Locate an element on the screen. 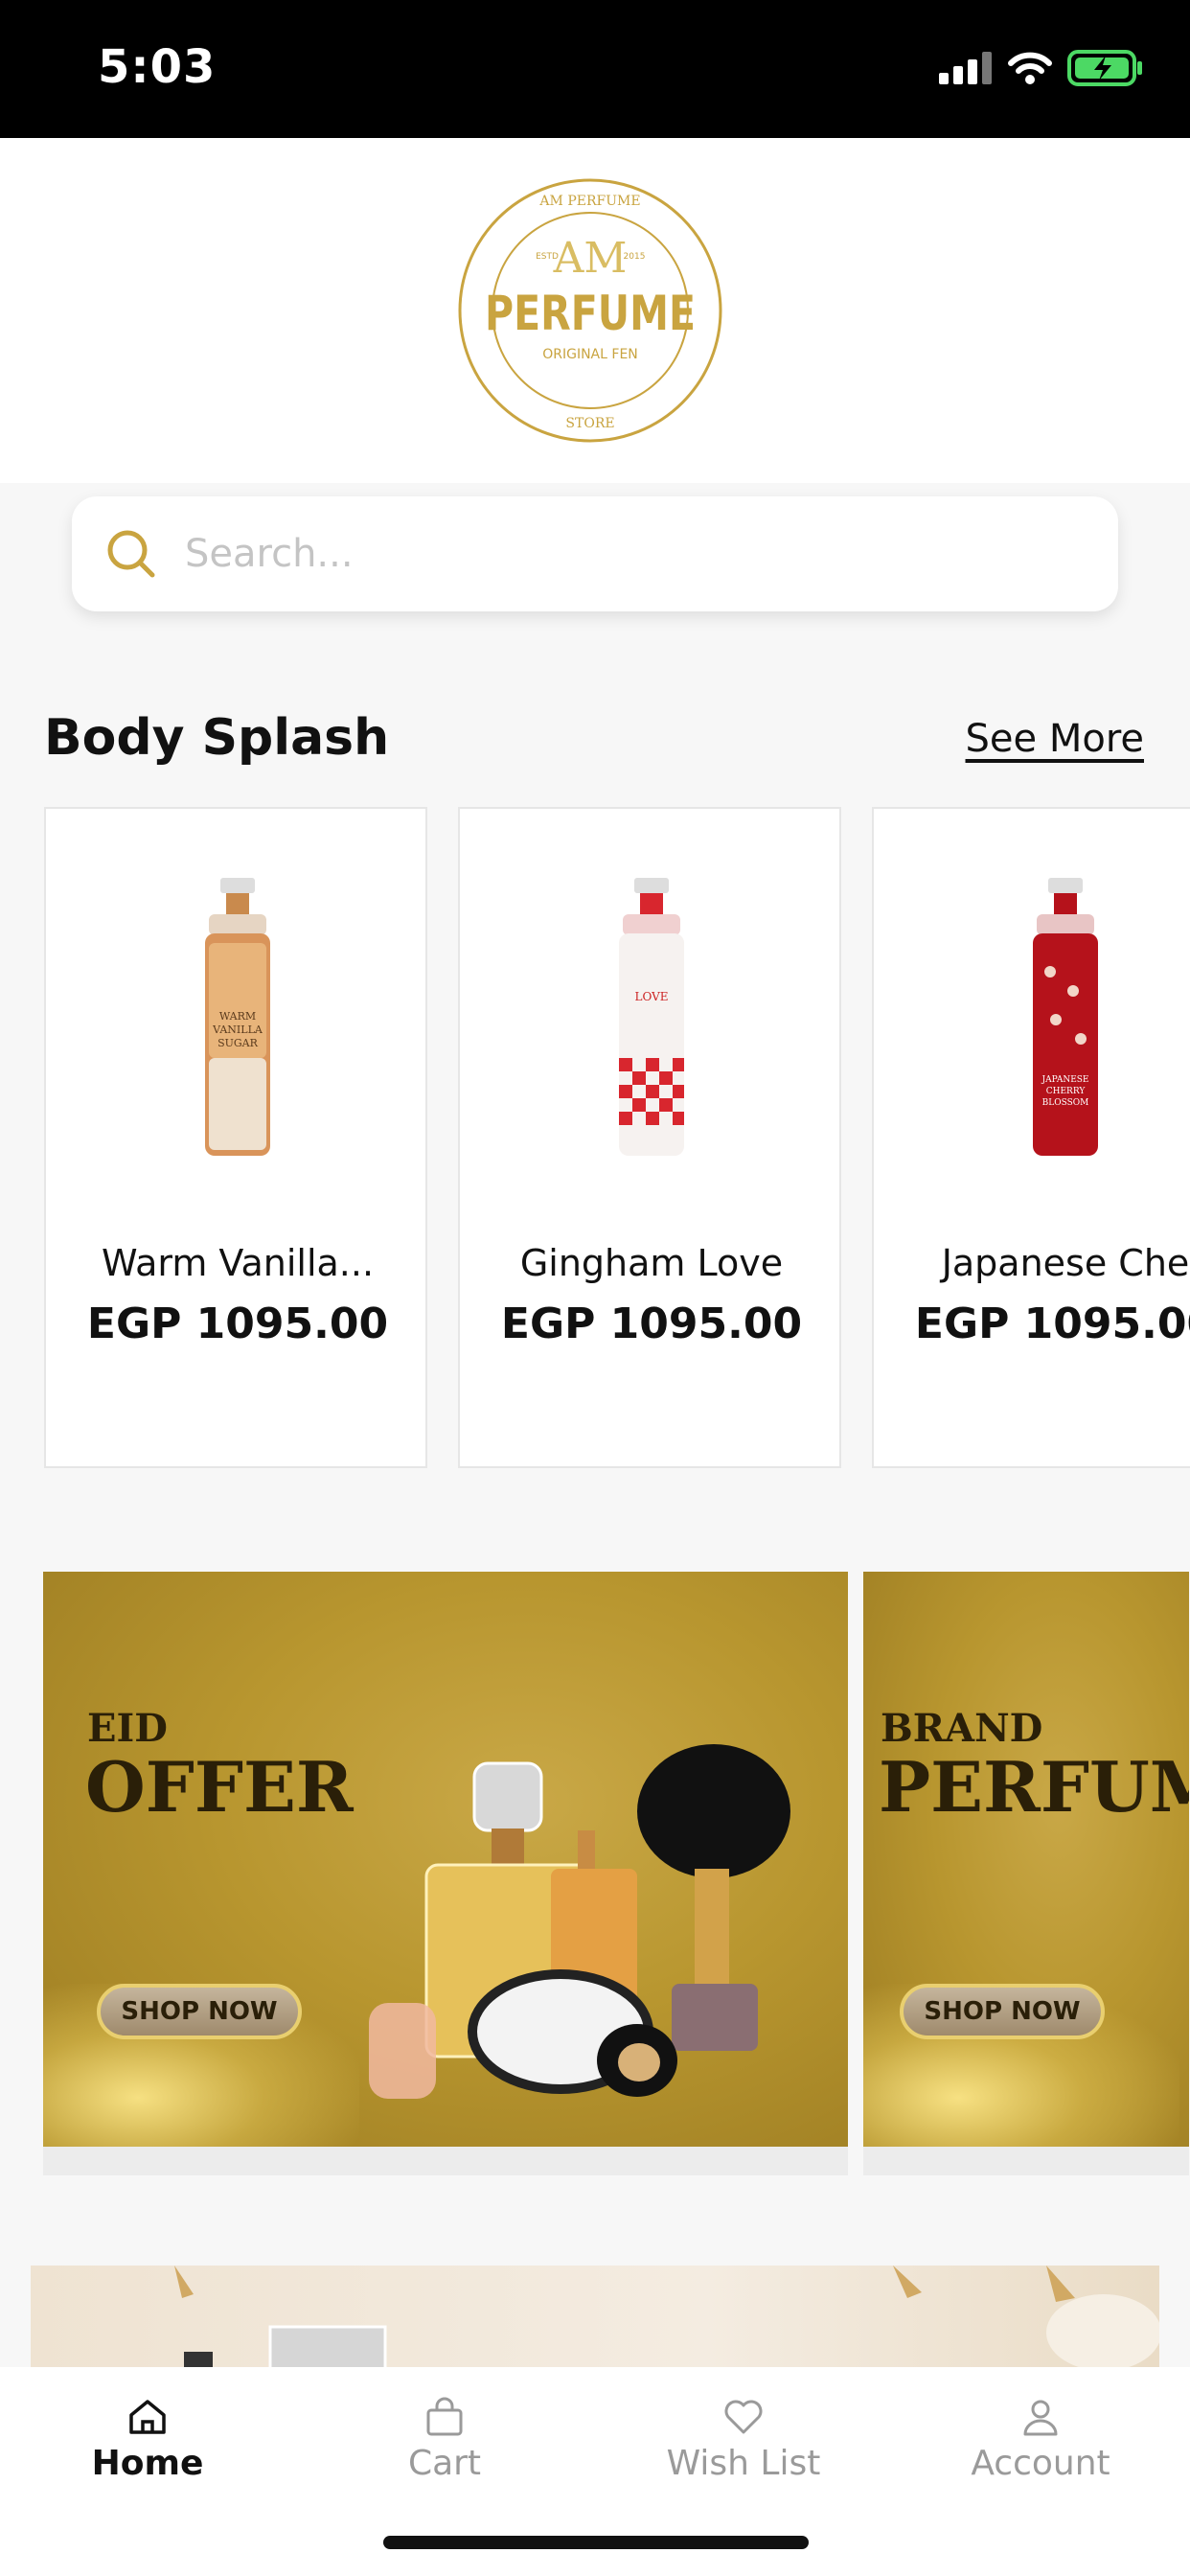 The width and height of the screenshot is (1190, 2576). nav-account-label: Account is located at coordinates (1040, 2463).